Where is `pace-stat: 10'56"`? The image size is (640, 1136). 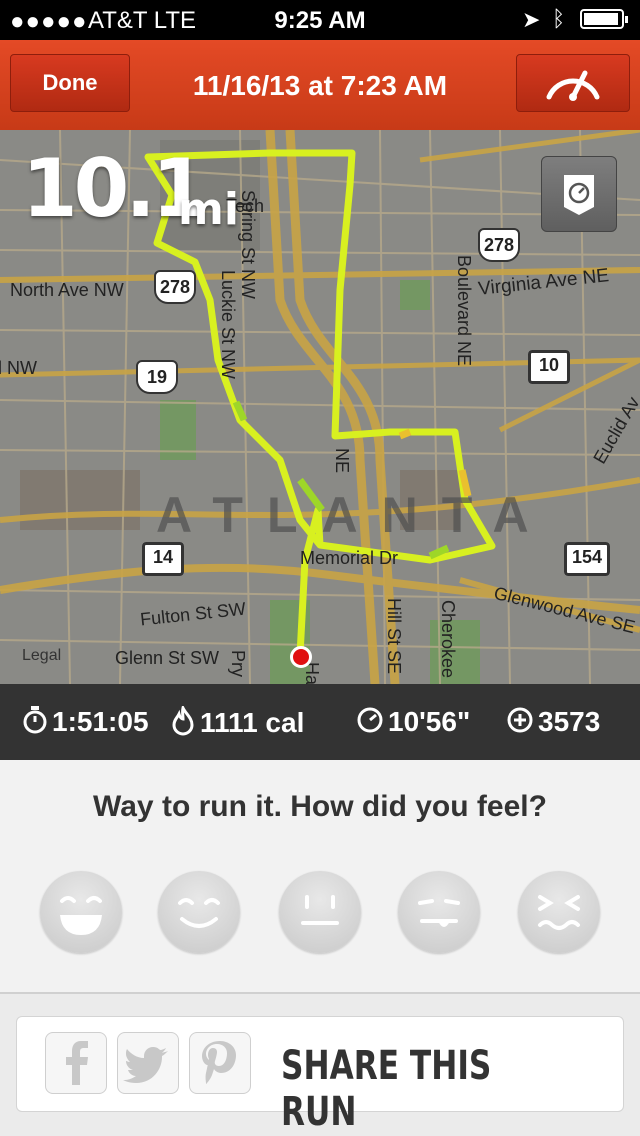 pace-stat: 10'56" is located at coordinates (413, 723).